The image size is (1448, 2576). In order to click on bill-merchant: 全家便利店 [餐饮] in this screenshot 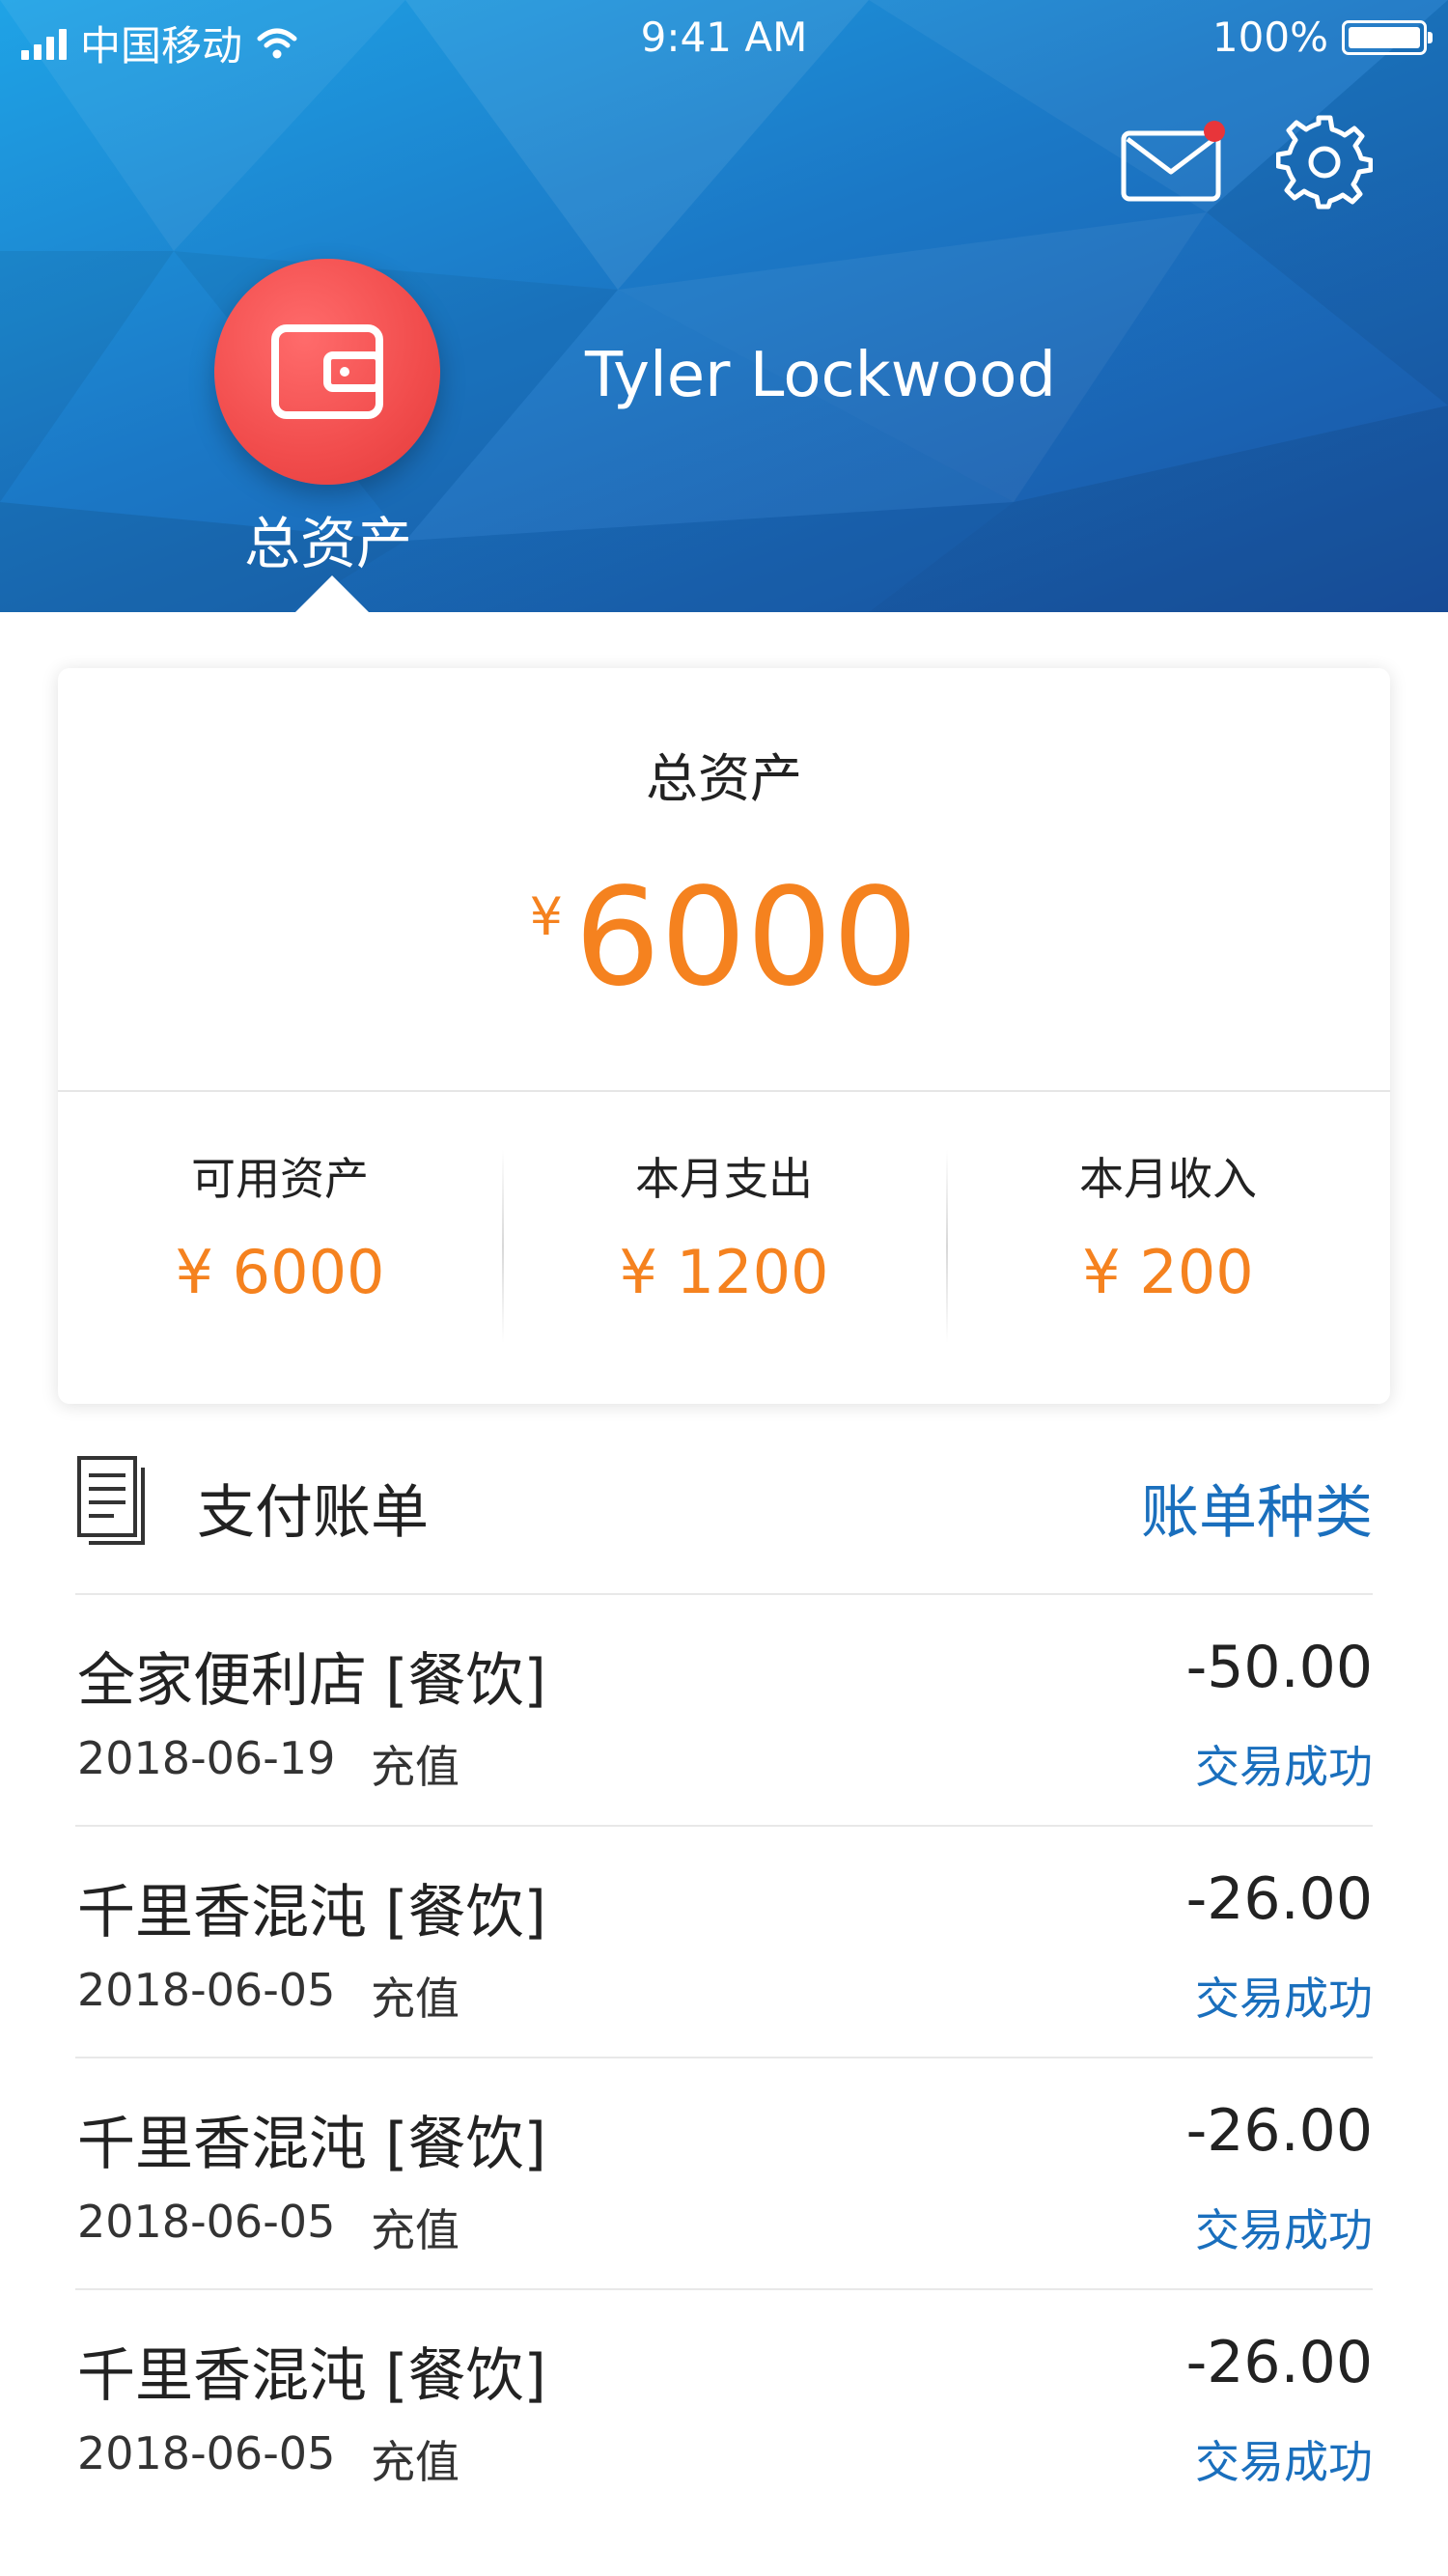, I will do `click(312, 1681)`.